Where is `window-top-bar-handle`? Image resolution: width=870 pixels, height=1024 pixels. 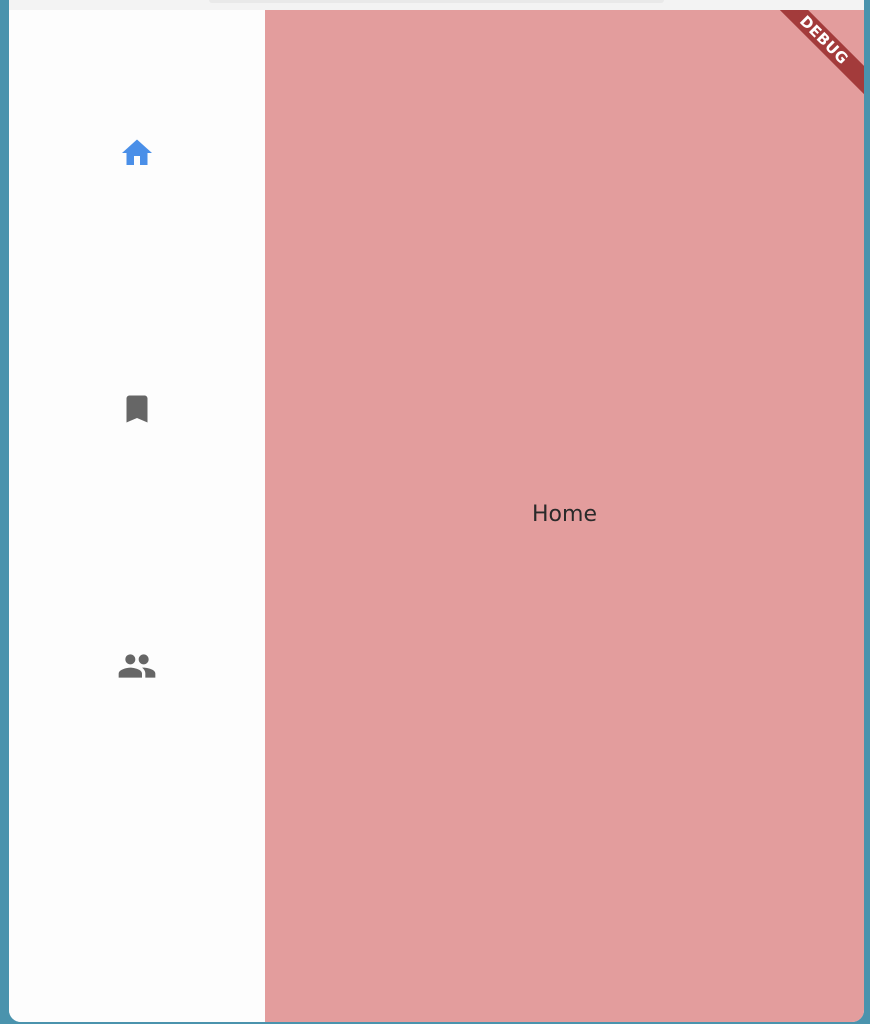
window-top-bar-handle is located at coordinates (436, 1).